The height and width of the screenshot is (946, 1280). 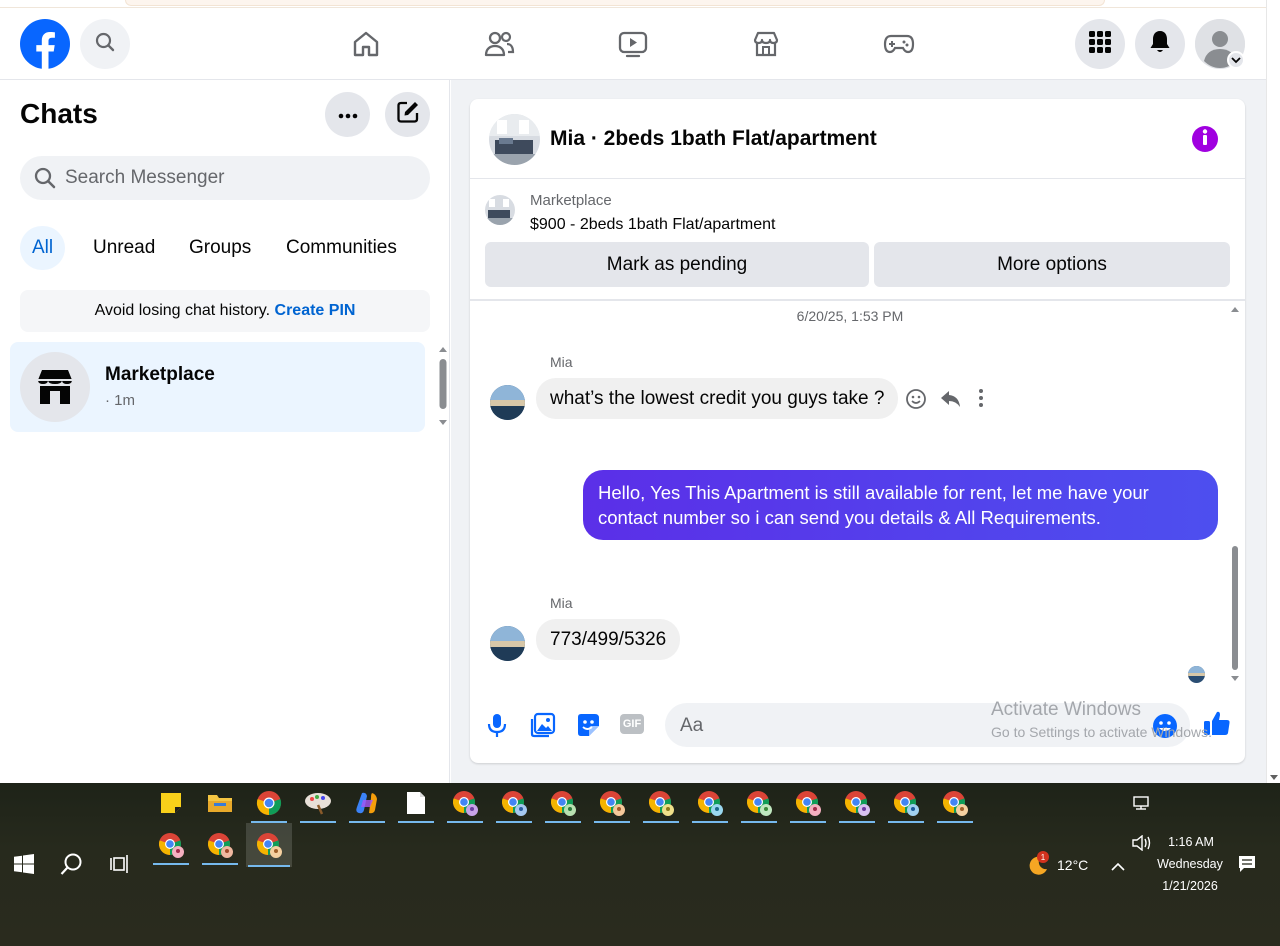 I want to click on facebook-navbar, so click(x=633, y=44).